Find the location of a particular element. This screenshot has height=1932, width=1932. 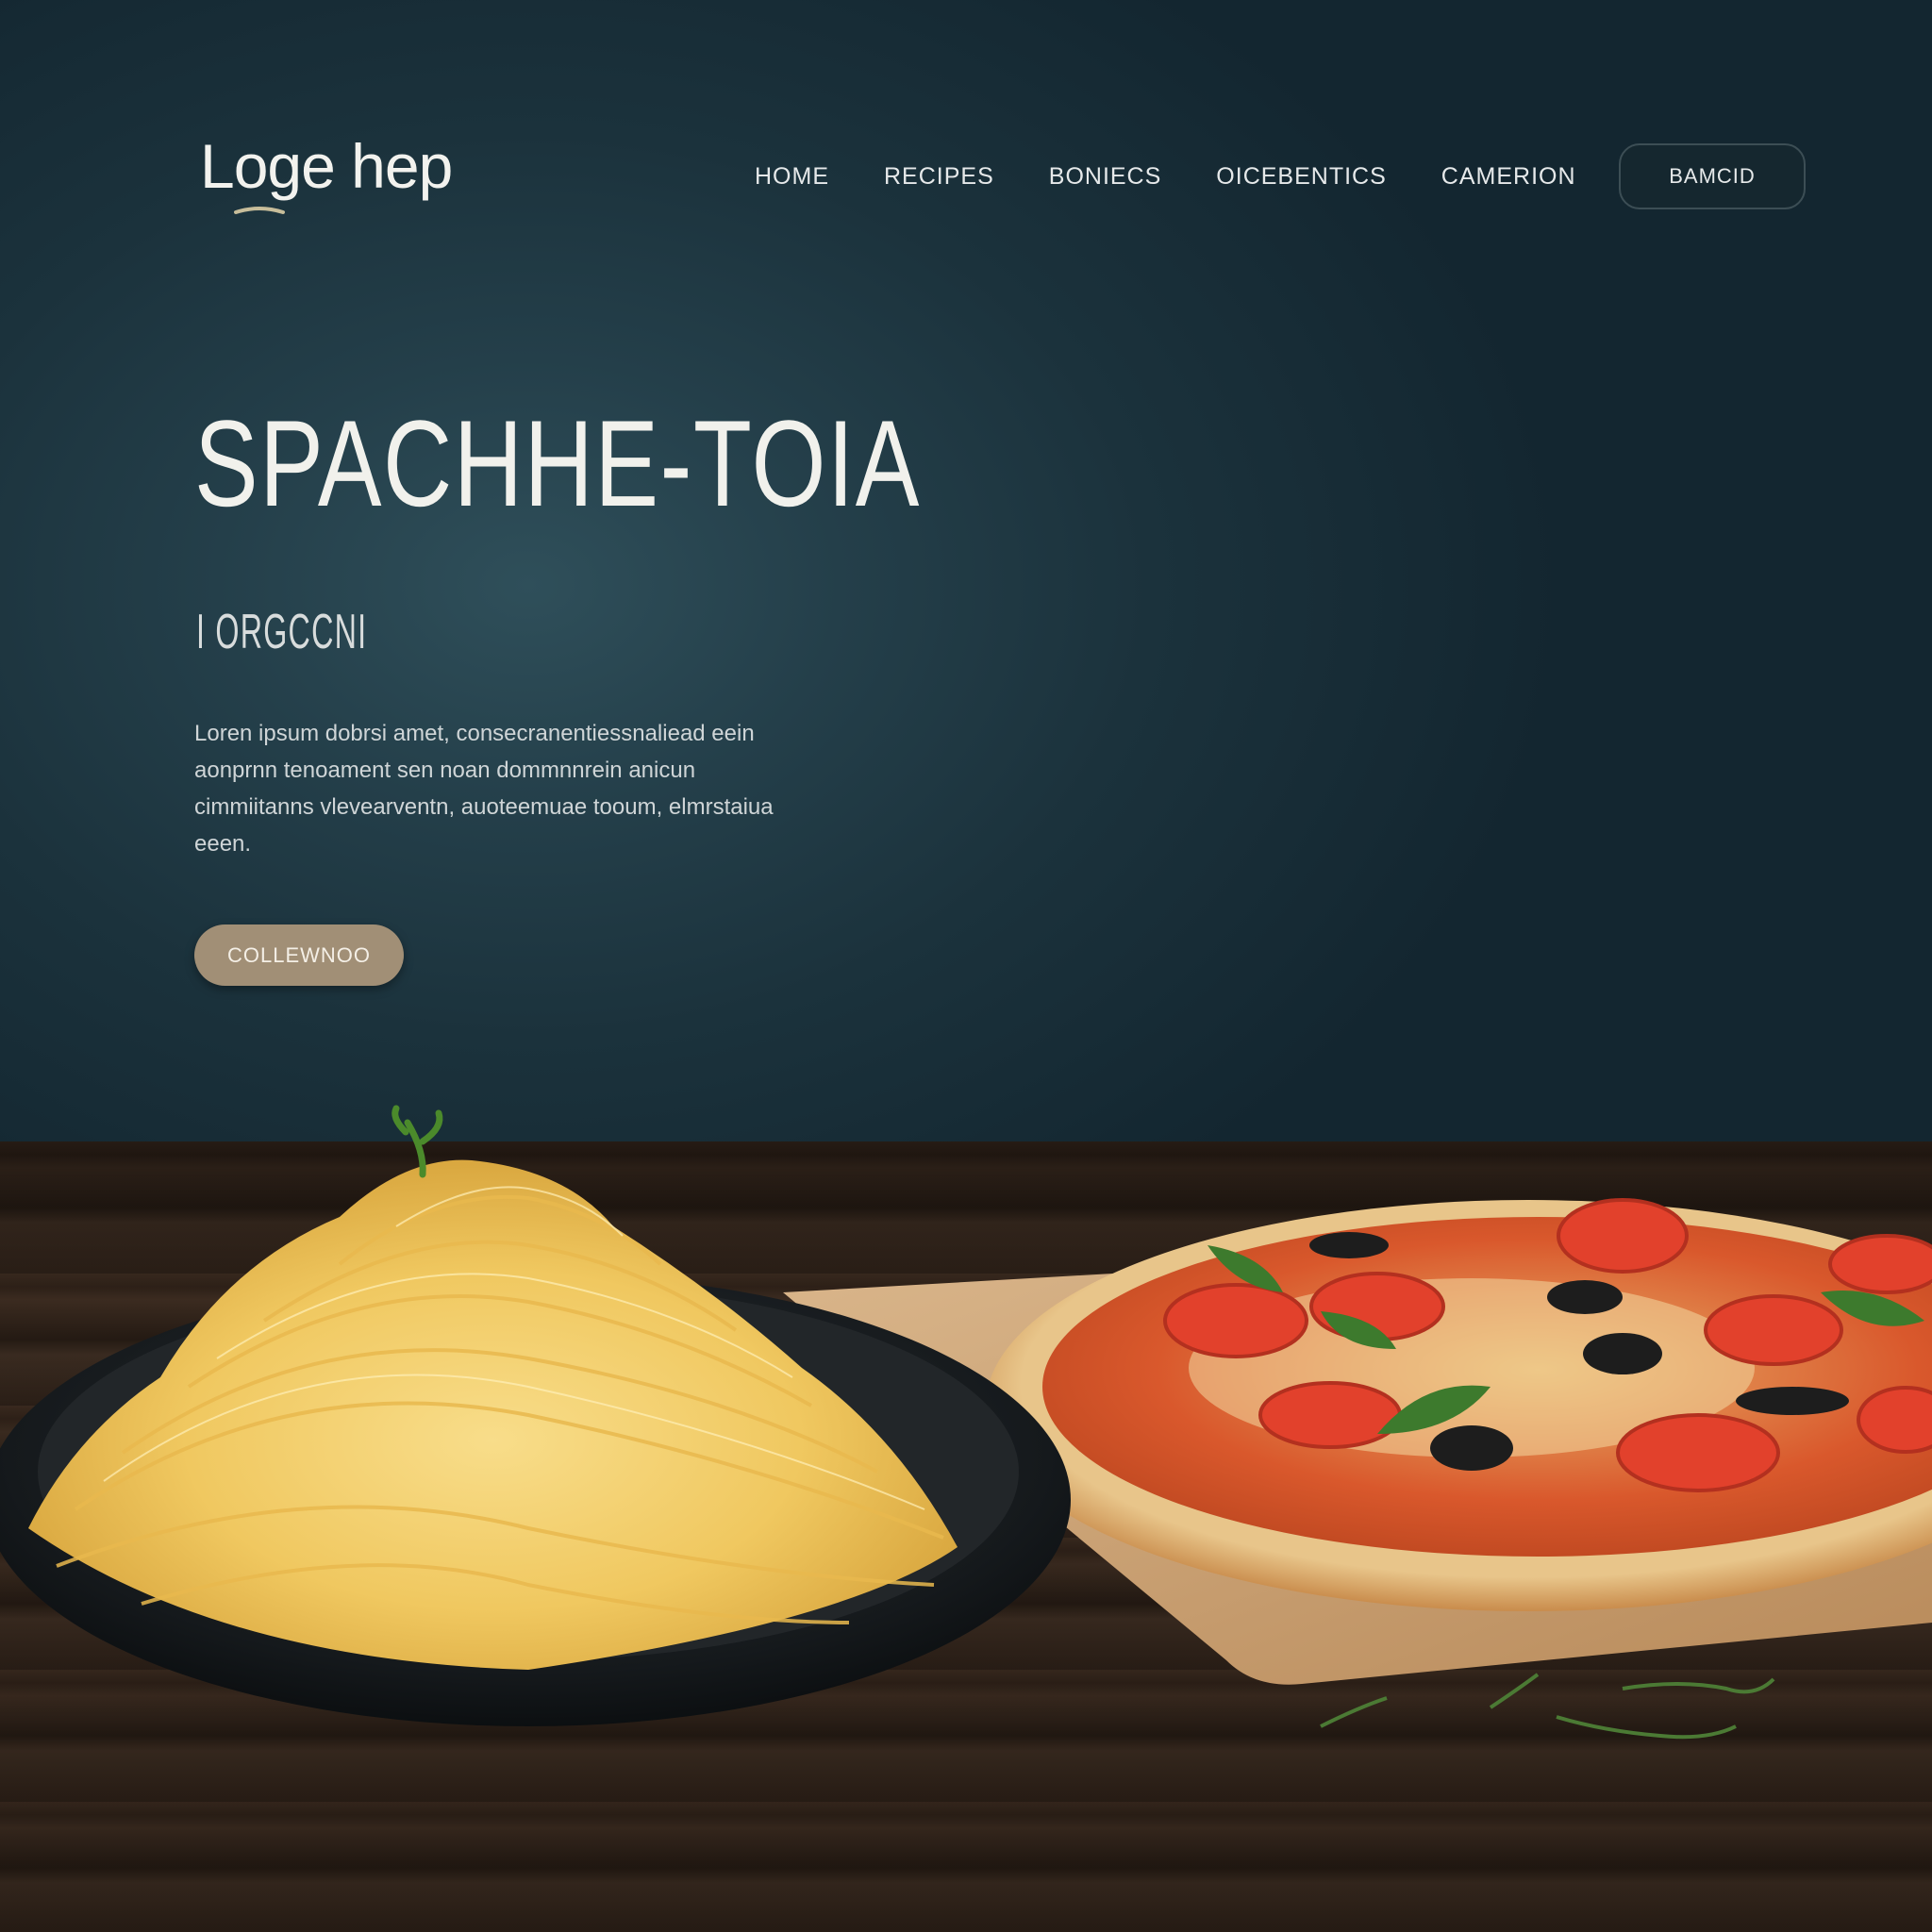

herb-sprigs is located at coordinates (1547, 1706).